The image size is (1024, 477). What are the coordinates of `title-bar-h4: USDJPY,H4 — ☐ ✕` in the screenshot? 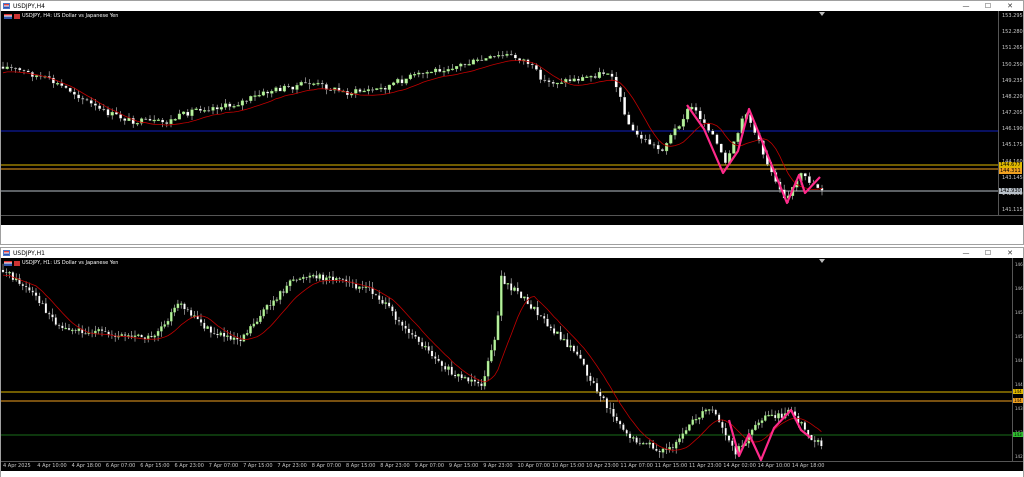 It's located at (512, 6).